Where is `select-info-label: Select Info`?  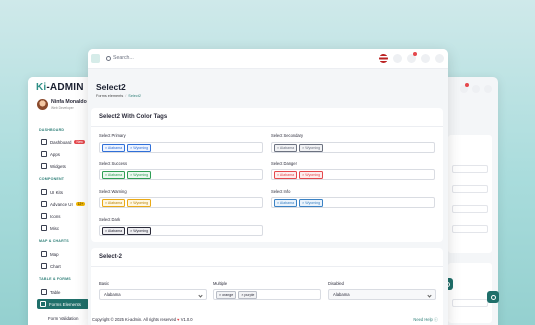
select-info-label: Select Info is located at coordinates (281, 191).